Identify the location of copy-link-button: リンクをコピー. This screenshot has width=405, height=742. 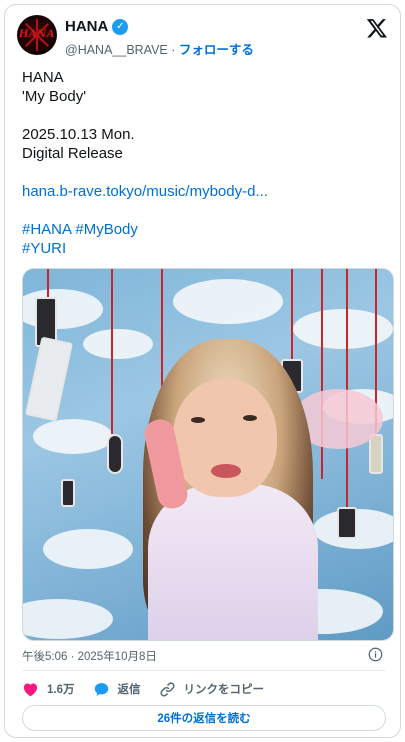
(212, 689).